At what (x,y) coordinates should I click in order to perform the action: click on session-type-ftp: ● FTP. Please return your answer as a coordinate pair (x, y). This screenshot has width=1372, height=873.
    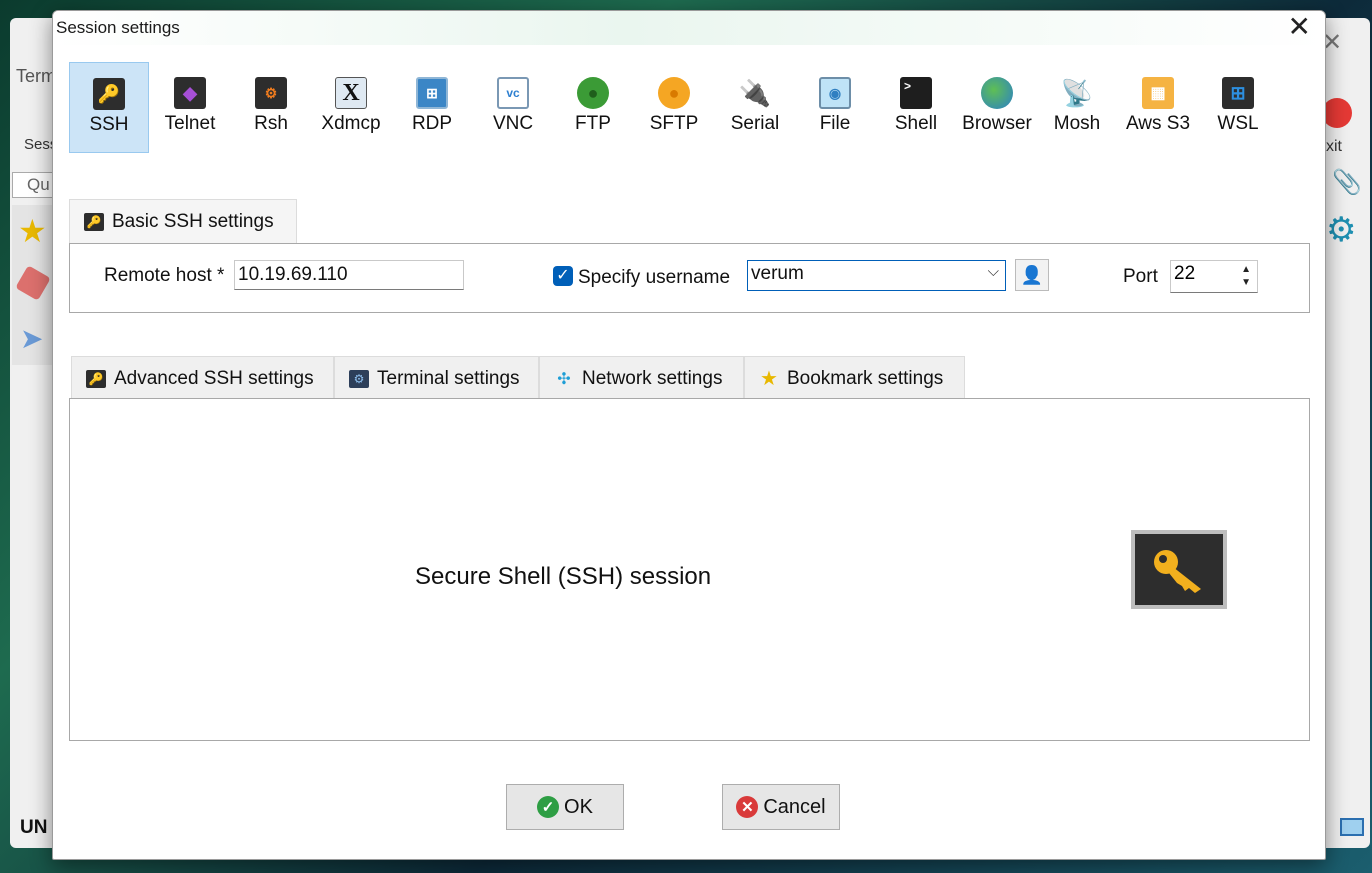
    Looking at the image, I should click on (593, 107).